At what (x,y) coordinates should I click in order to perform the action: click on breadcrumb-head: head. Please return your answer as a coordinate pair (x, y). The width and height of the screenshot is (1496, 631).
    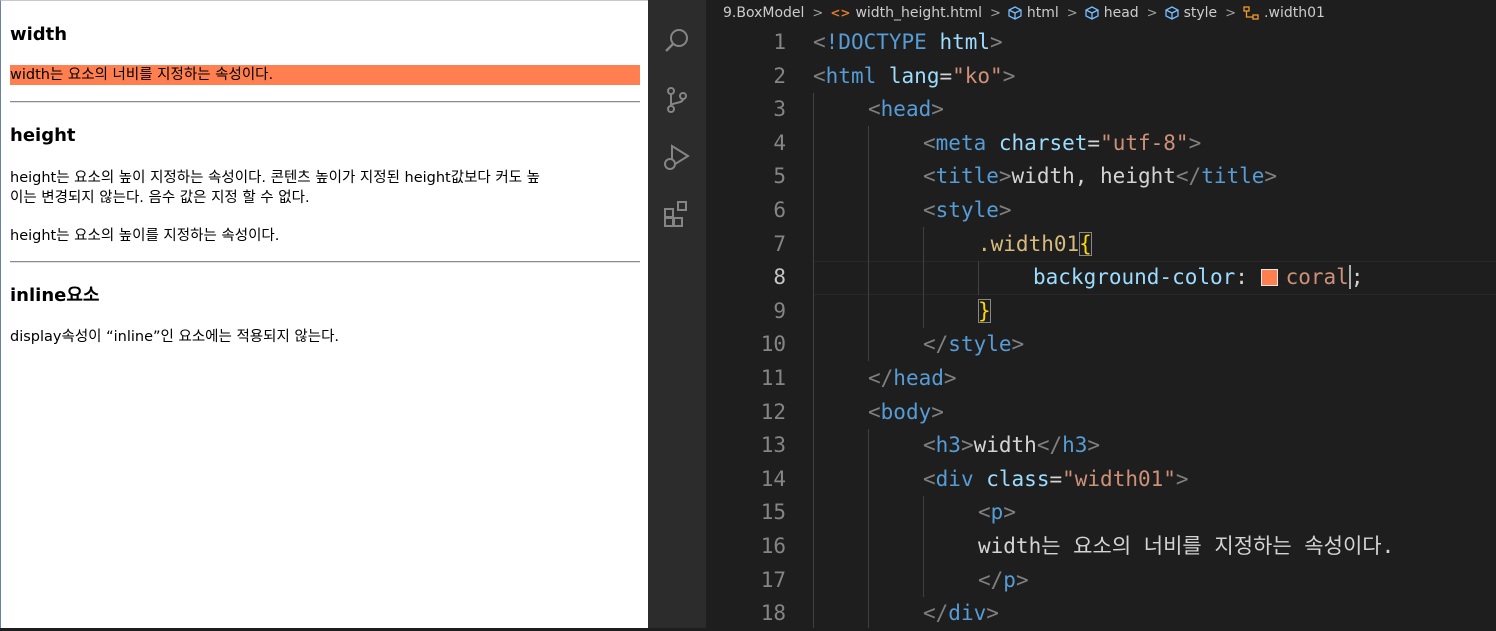
    Looking at the image, I should click on (1112, 13).